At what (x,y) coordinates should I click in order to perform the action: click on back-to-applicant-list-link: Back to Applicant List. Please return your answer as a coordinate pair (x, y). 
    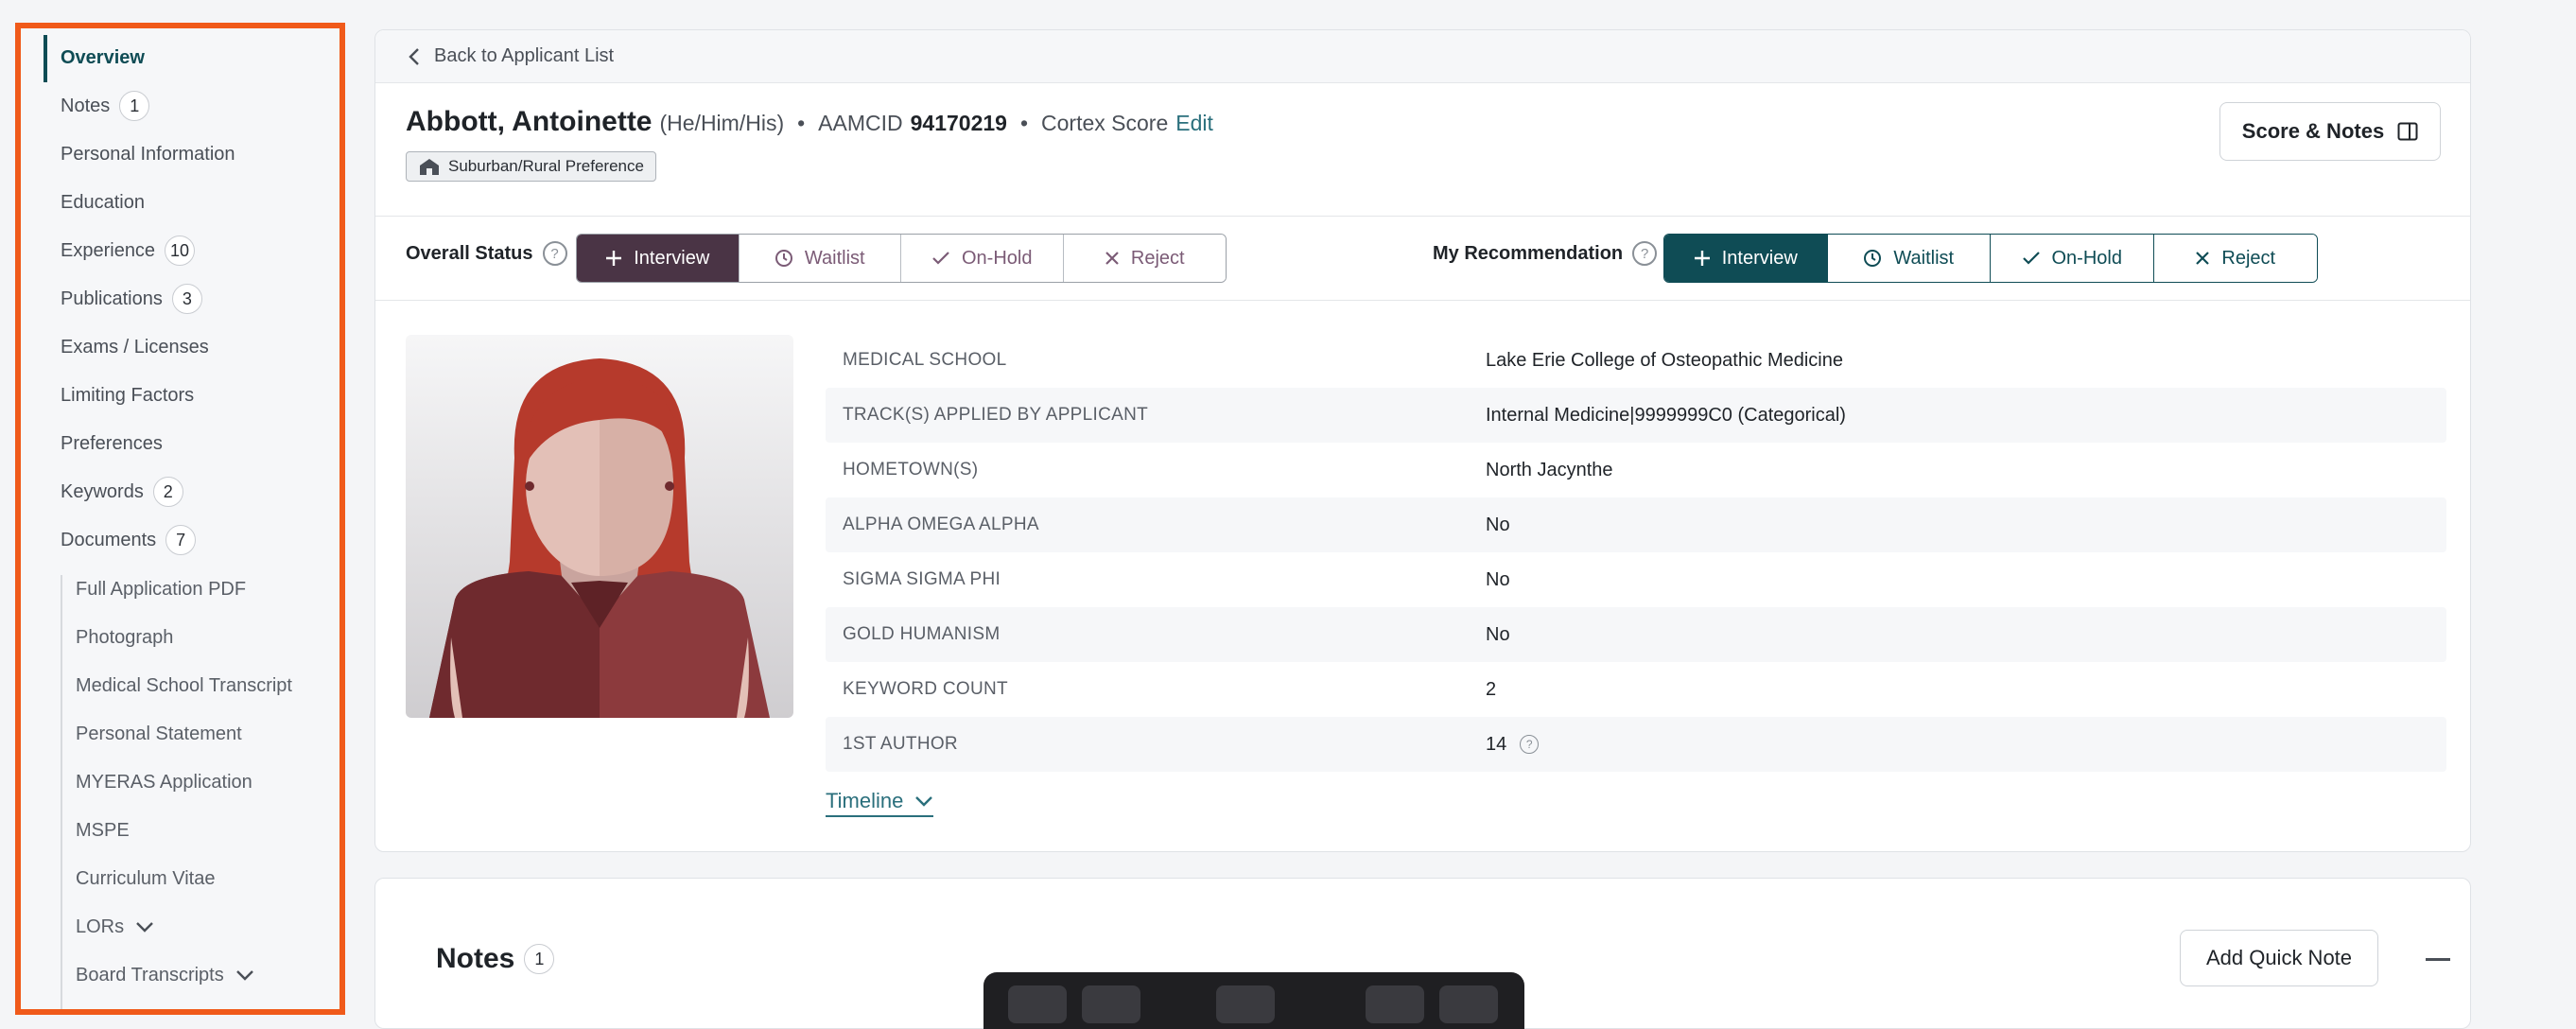
    Looking at the image, I should click on (1422, 56).